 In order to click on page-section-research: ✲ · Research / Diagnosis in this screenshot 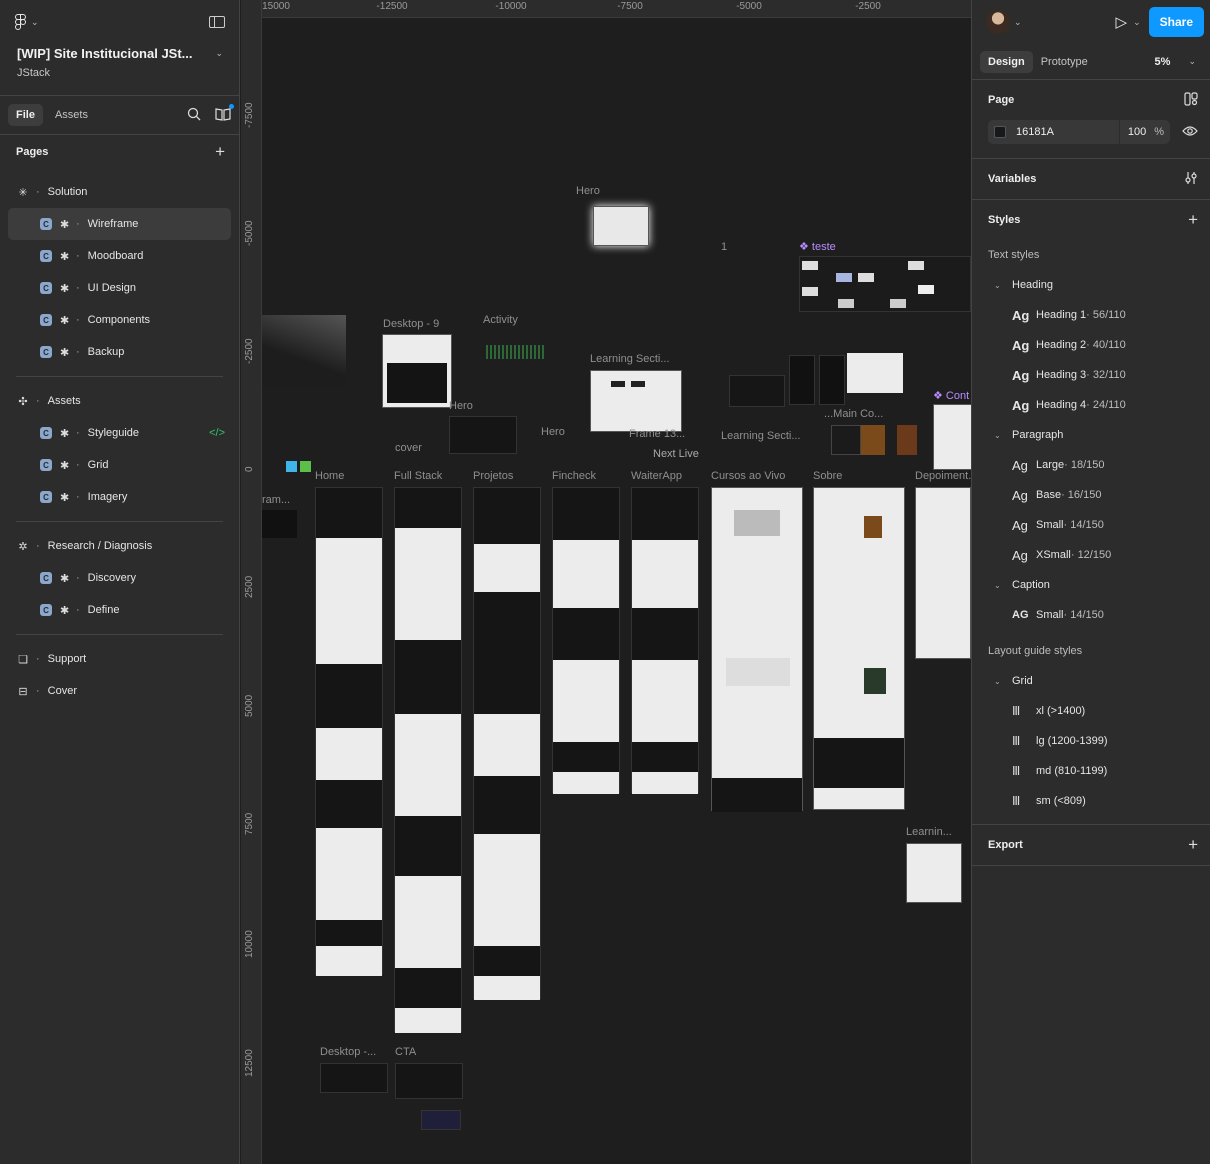, I will do `click(119, 546)`.